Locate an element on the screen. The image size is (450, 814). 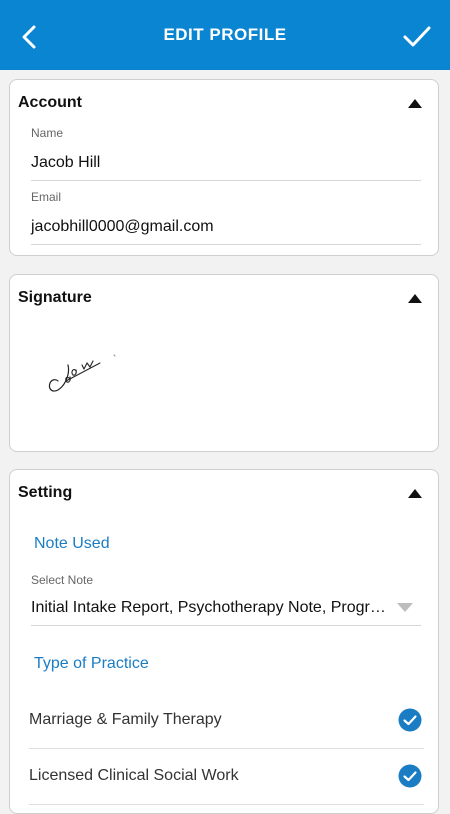
name-field: Name Jacob Hill is located at coordinates (226, 153).